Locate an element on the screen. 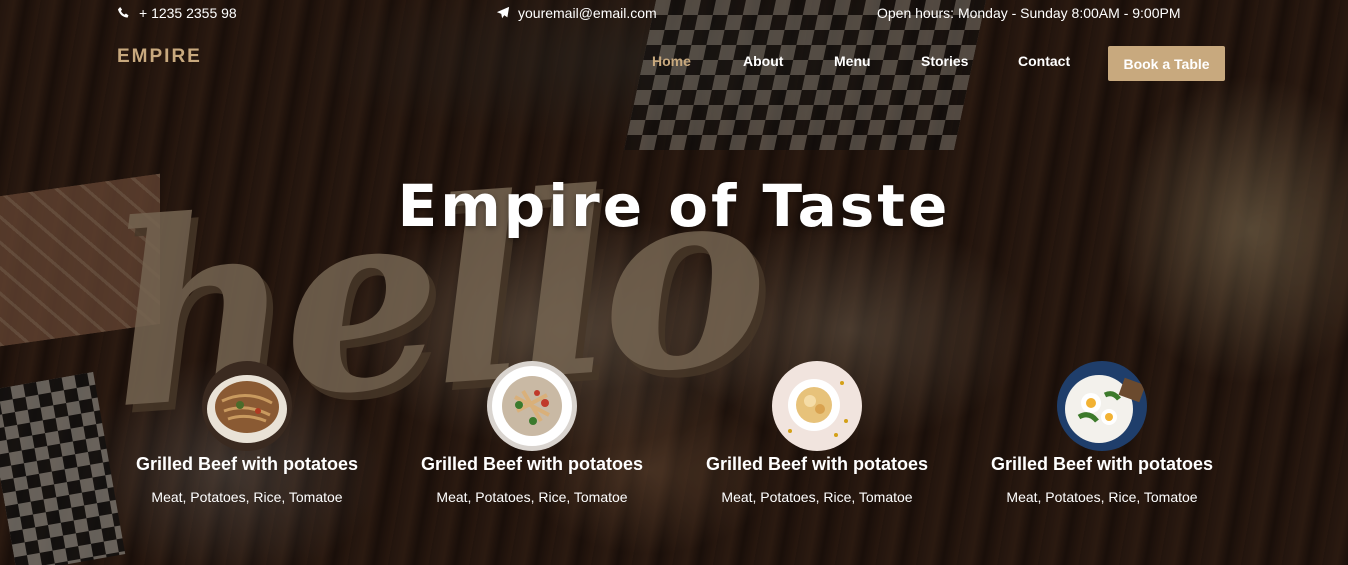 The height and width of the screenshot is (565, 1348). email-address: youremail@email.com is located at coordinates (587, 13).